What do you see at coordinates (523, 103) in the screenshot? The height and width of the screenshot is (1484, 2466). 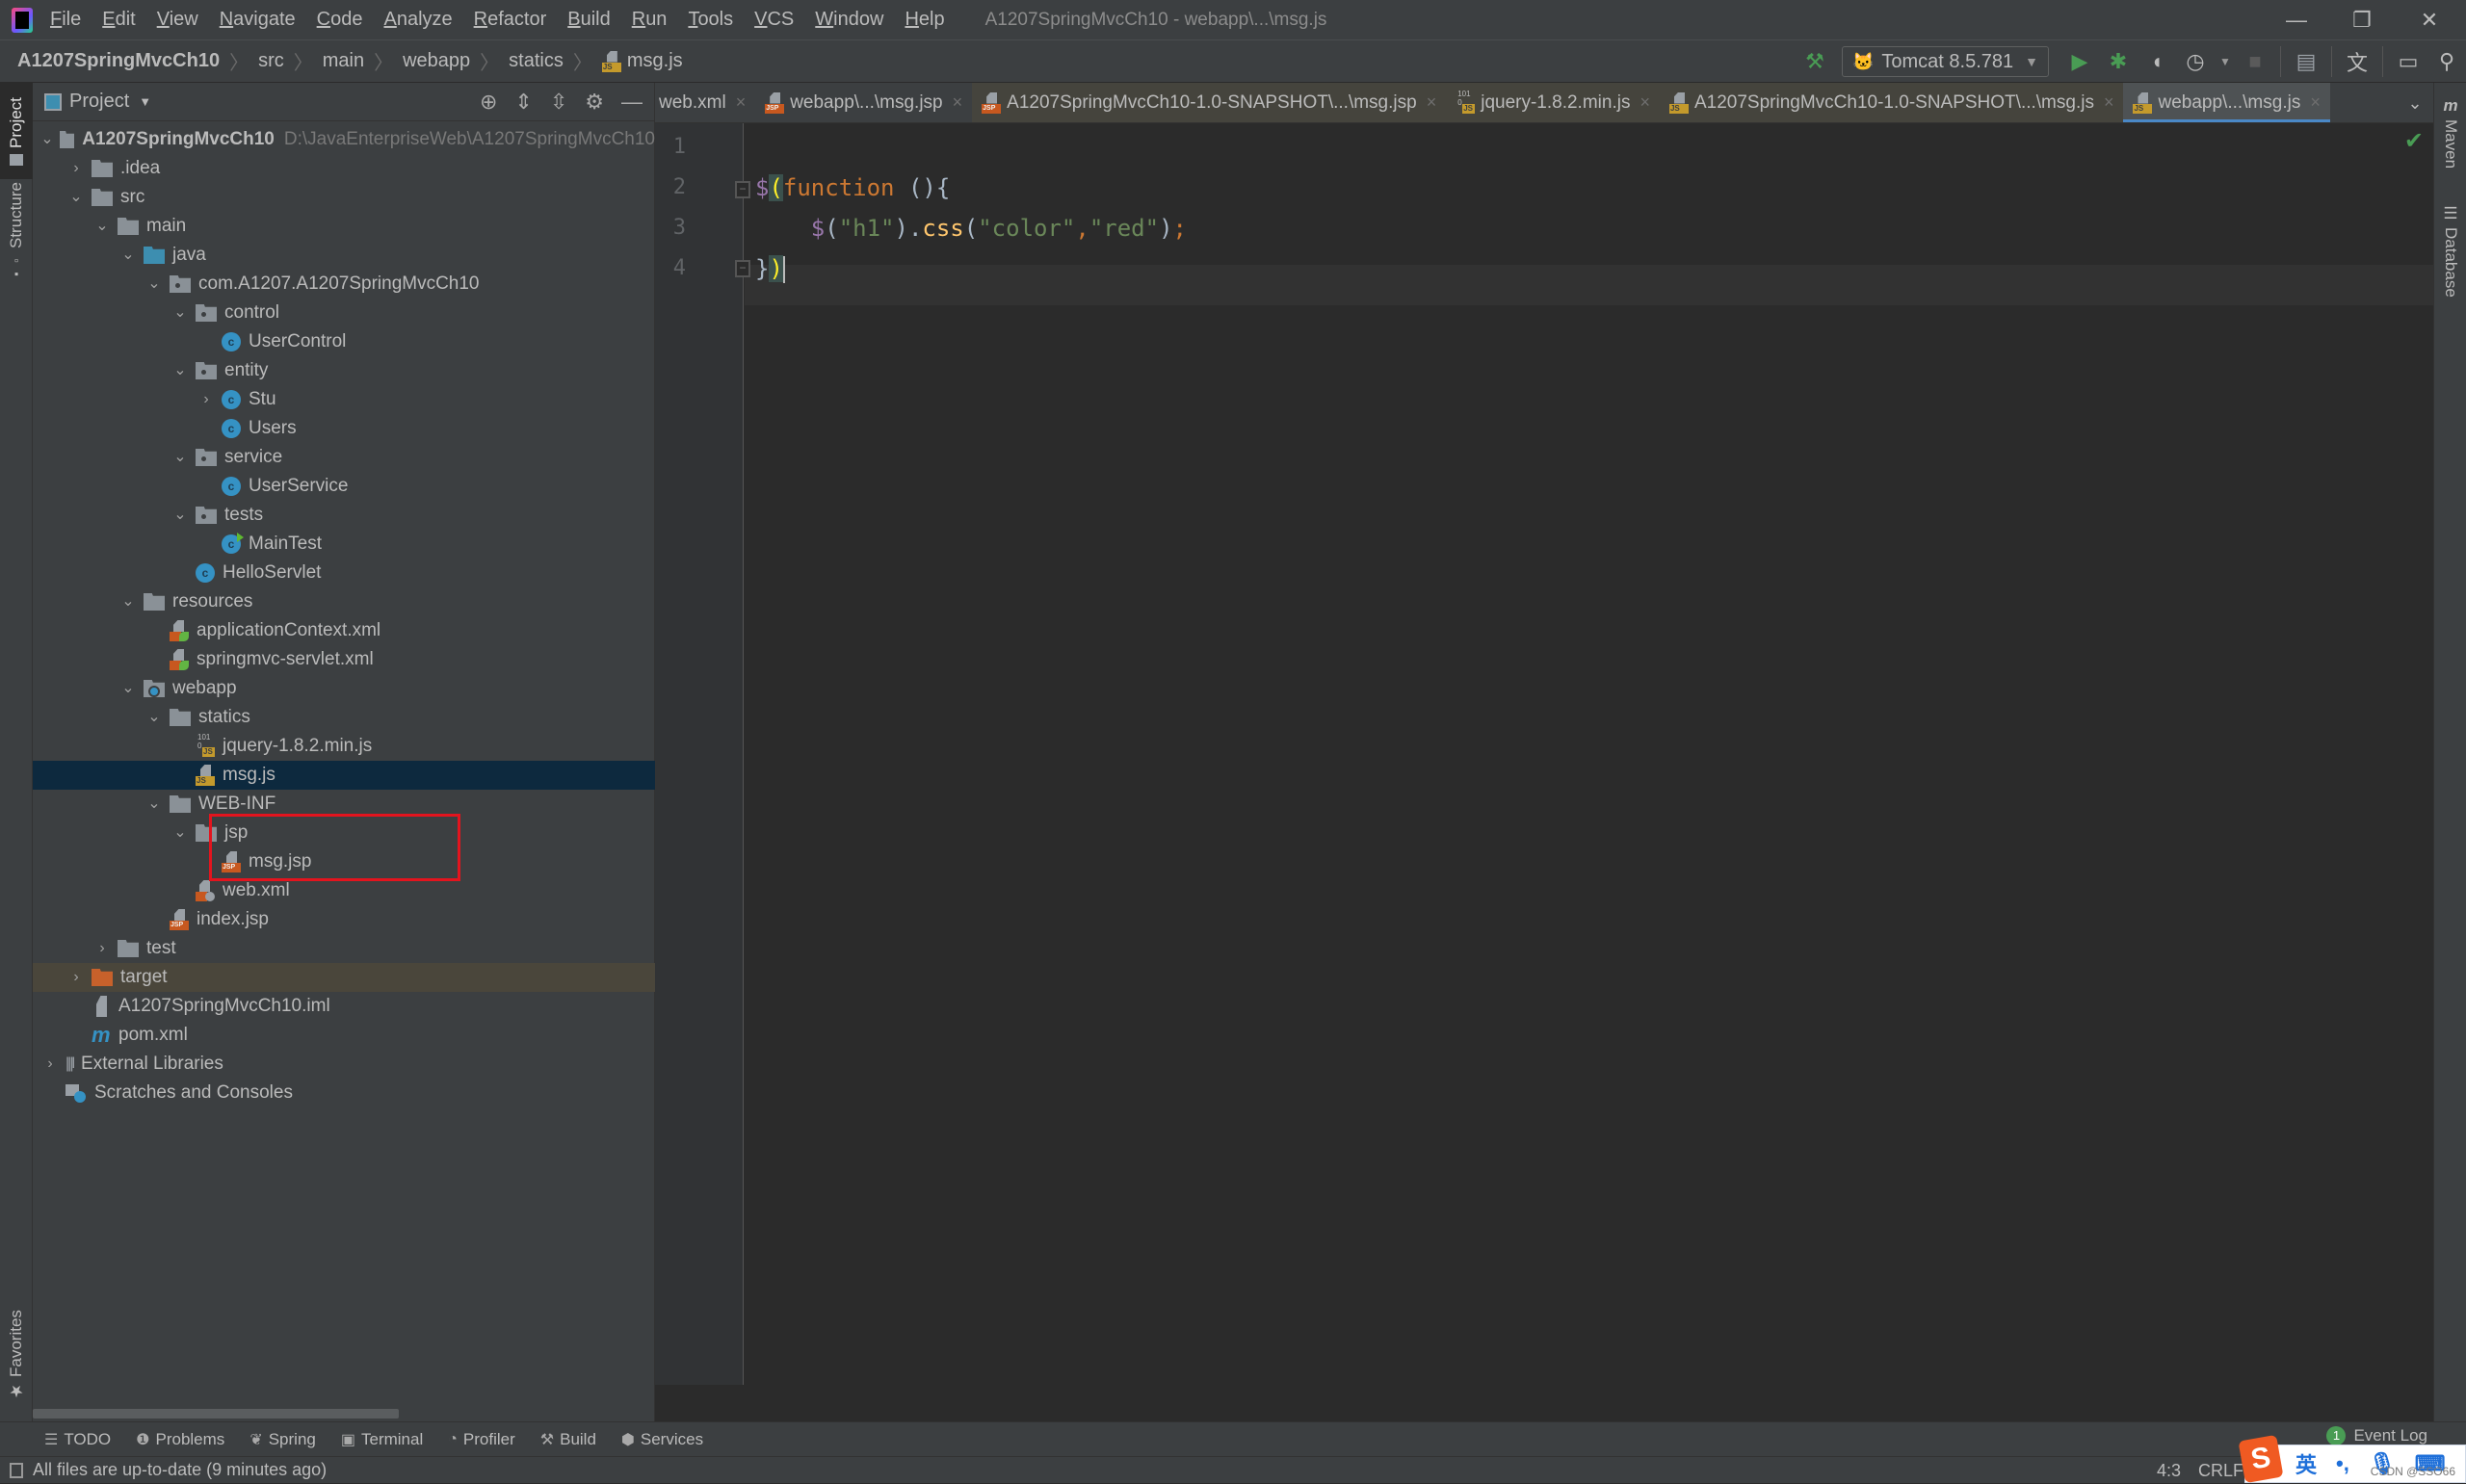 I see `expand-all-icon: ⇕` at bounding box center [523, 103].